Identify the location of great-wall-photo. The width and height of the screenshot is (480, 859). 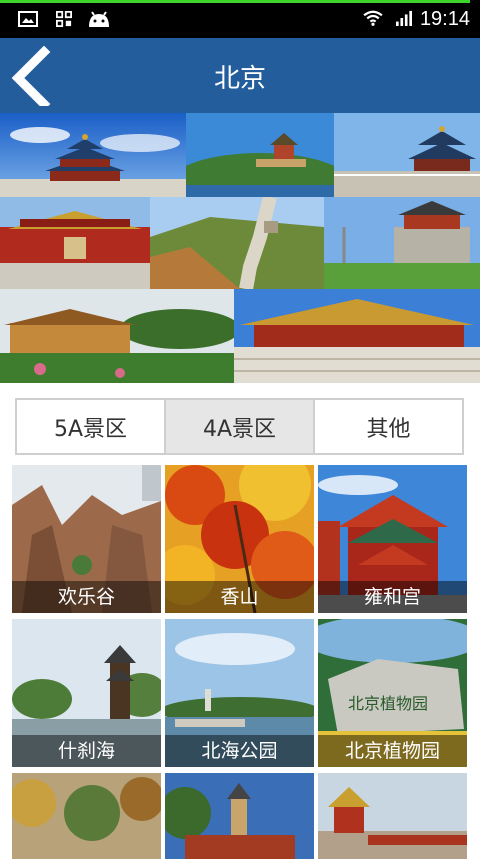
(237, 243).